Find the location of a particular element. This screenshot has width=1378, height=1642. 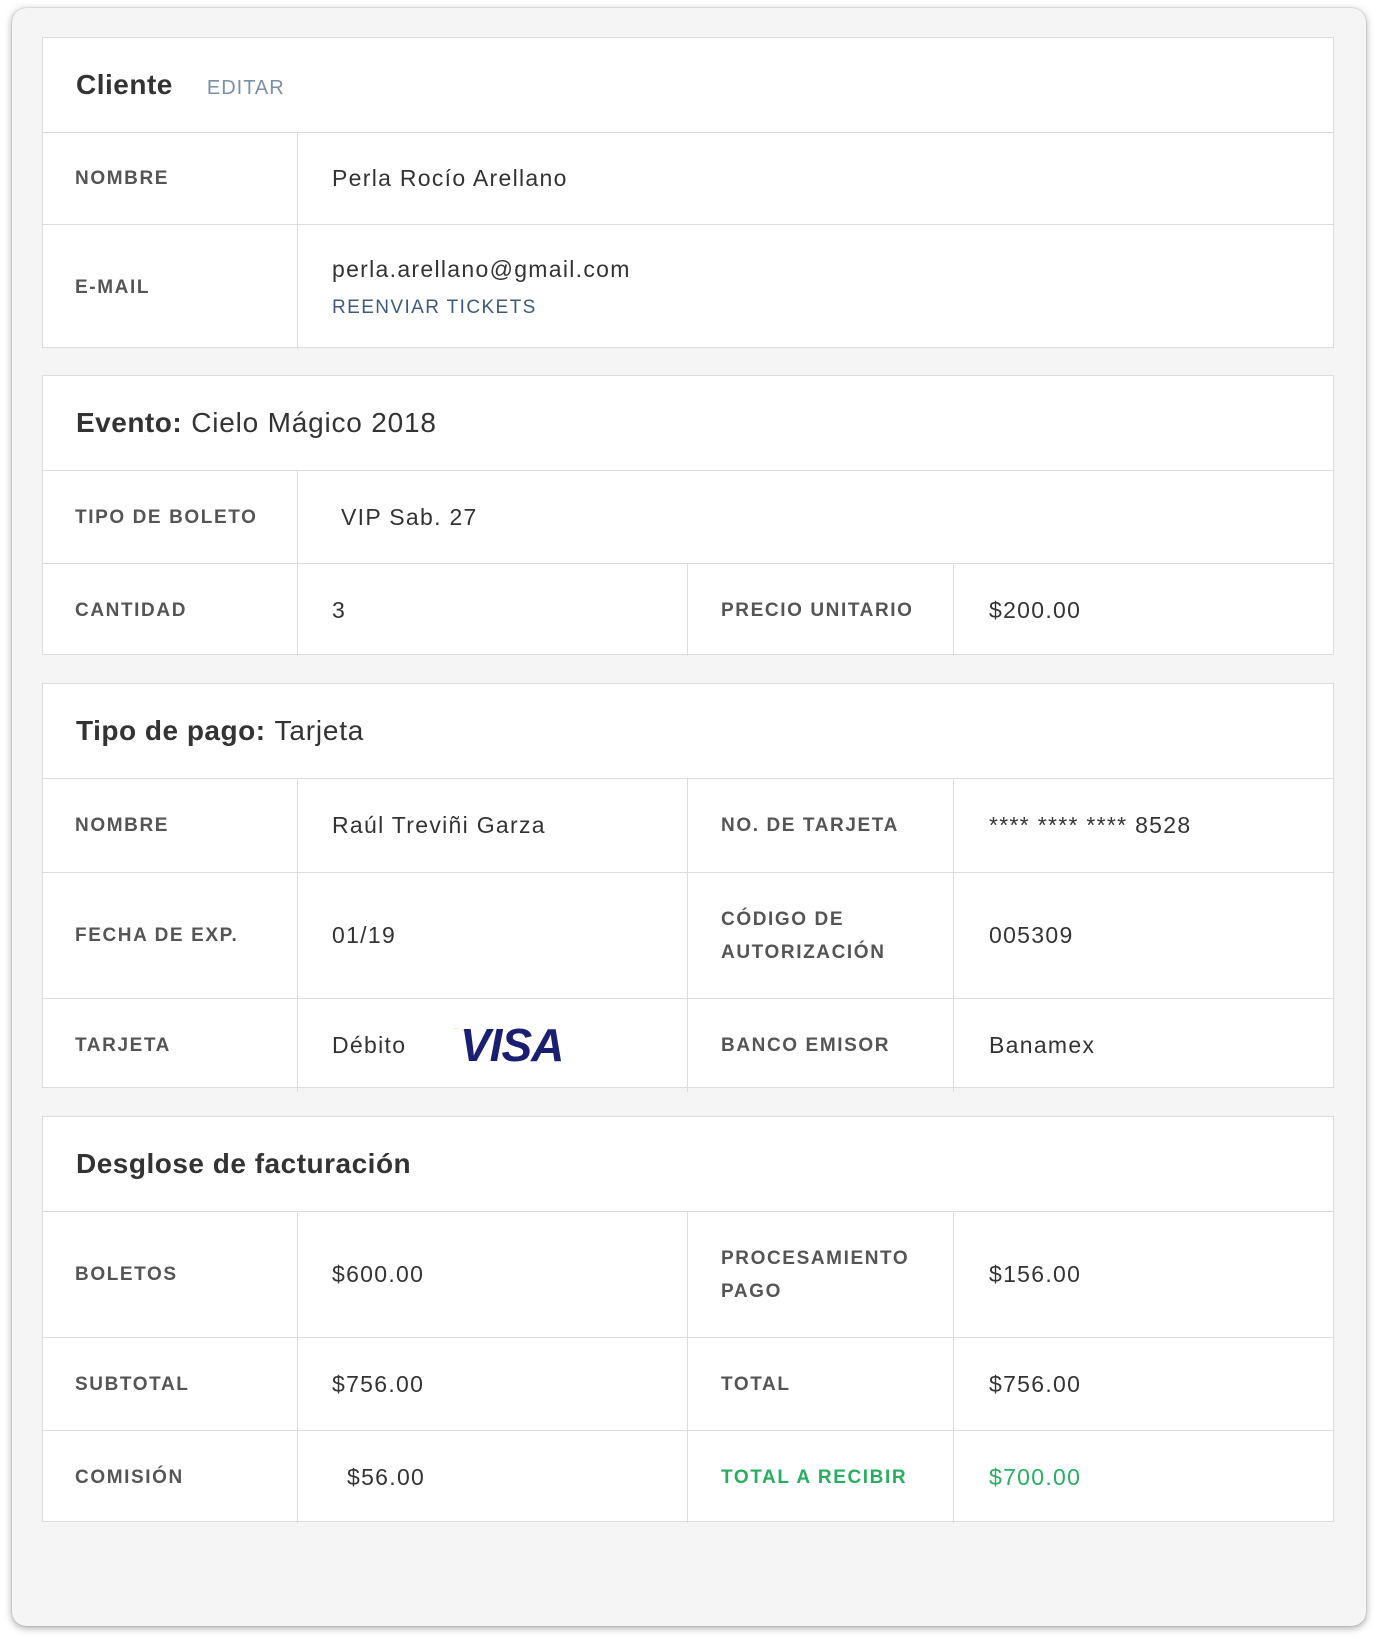

auth-code-value: 005309 is located at coordinates (1031, 935).